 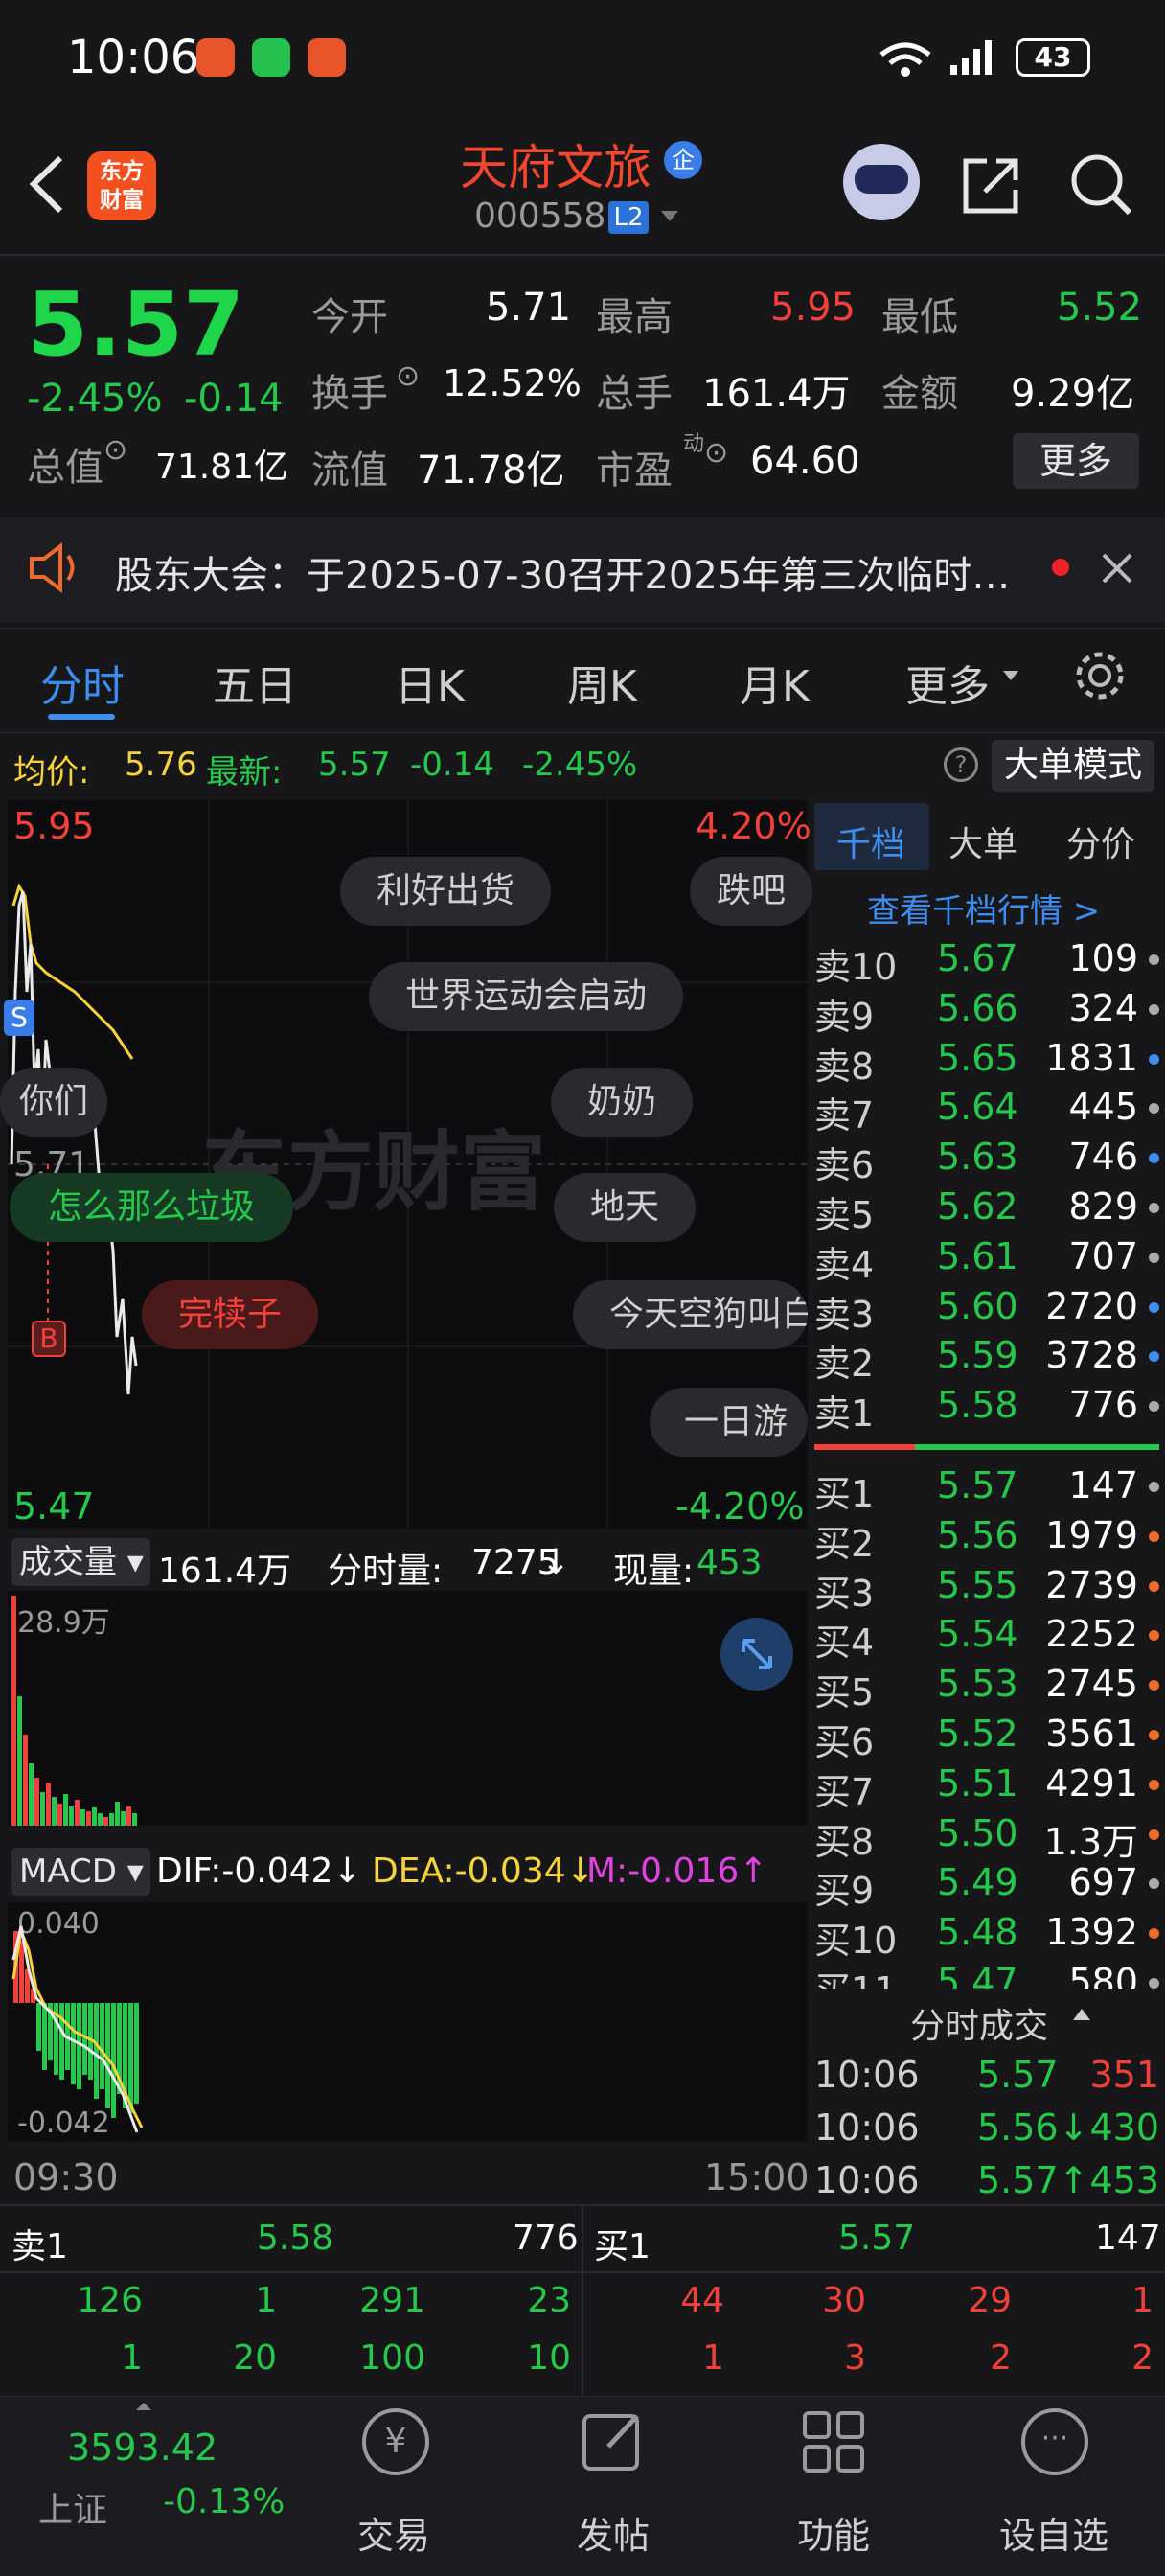 What do you see at coordinates (395, 2441) in the screenshot?
I see `trade-icon: ¥` at bounding box center [395, 2441].